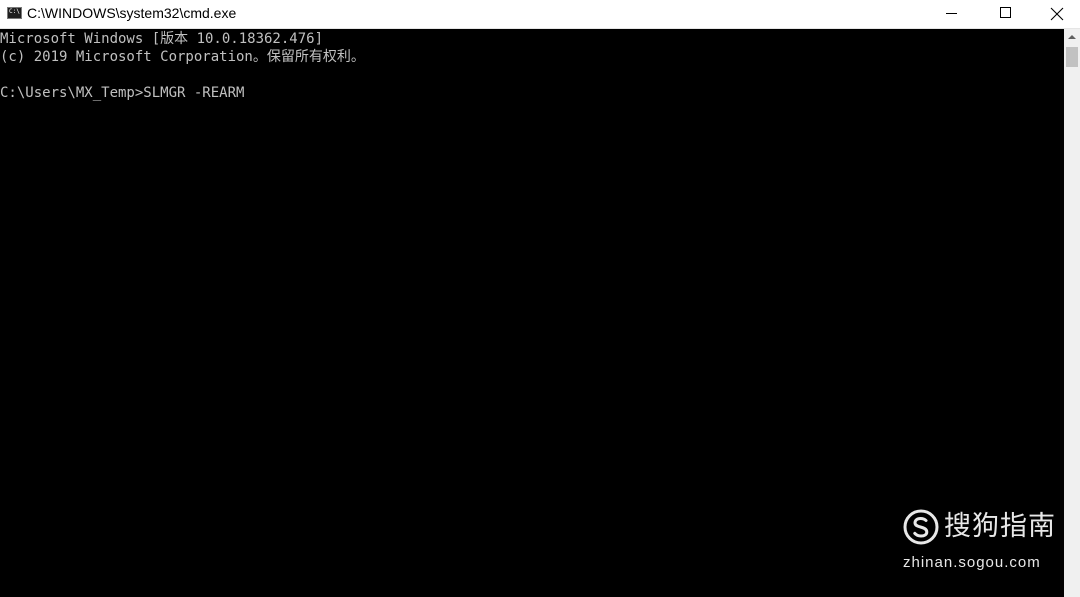 The height and width of the screenshot is (597, 1080). I want to click on close-button, so click(1057, 14).